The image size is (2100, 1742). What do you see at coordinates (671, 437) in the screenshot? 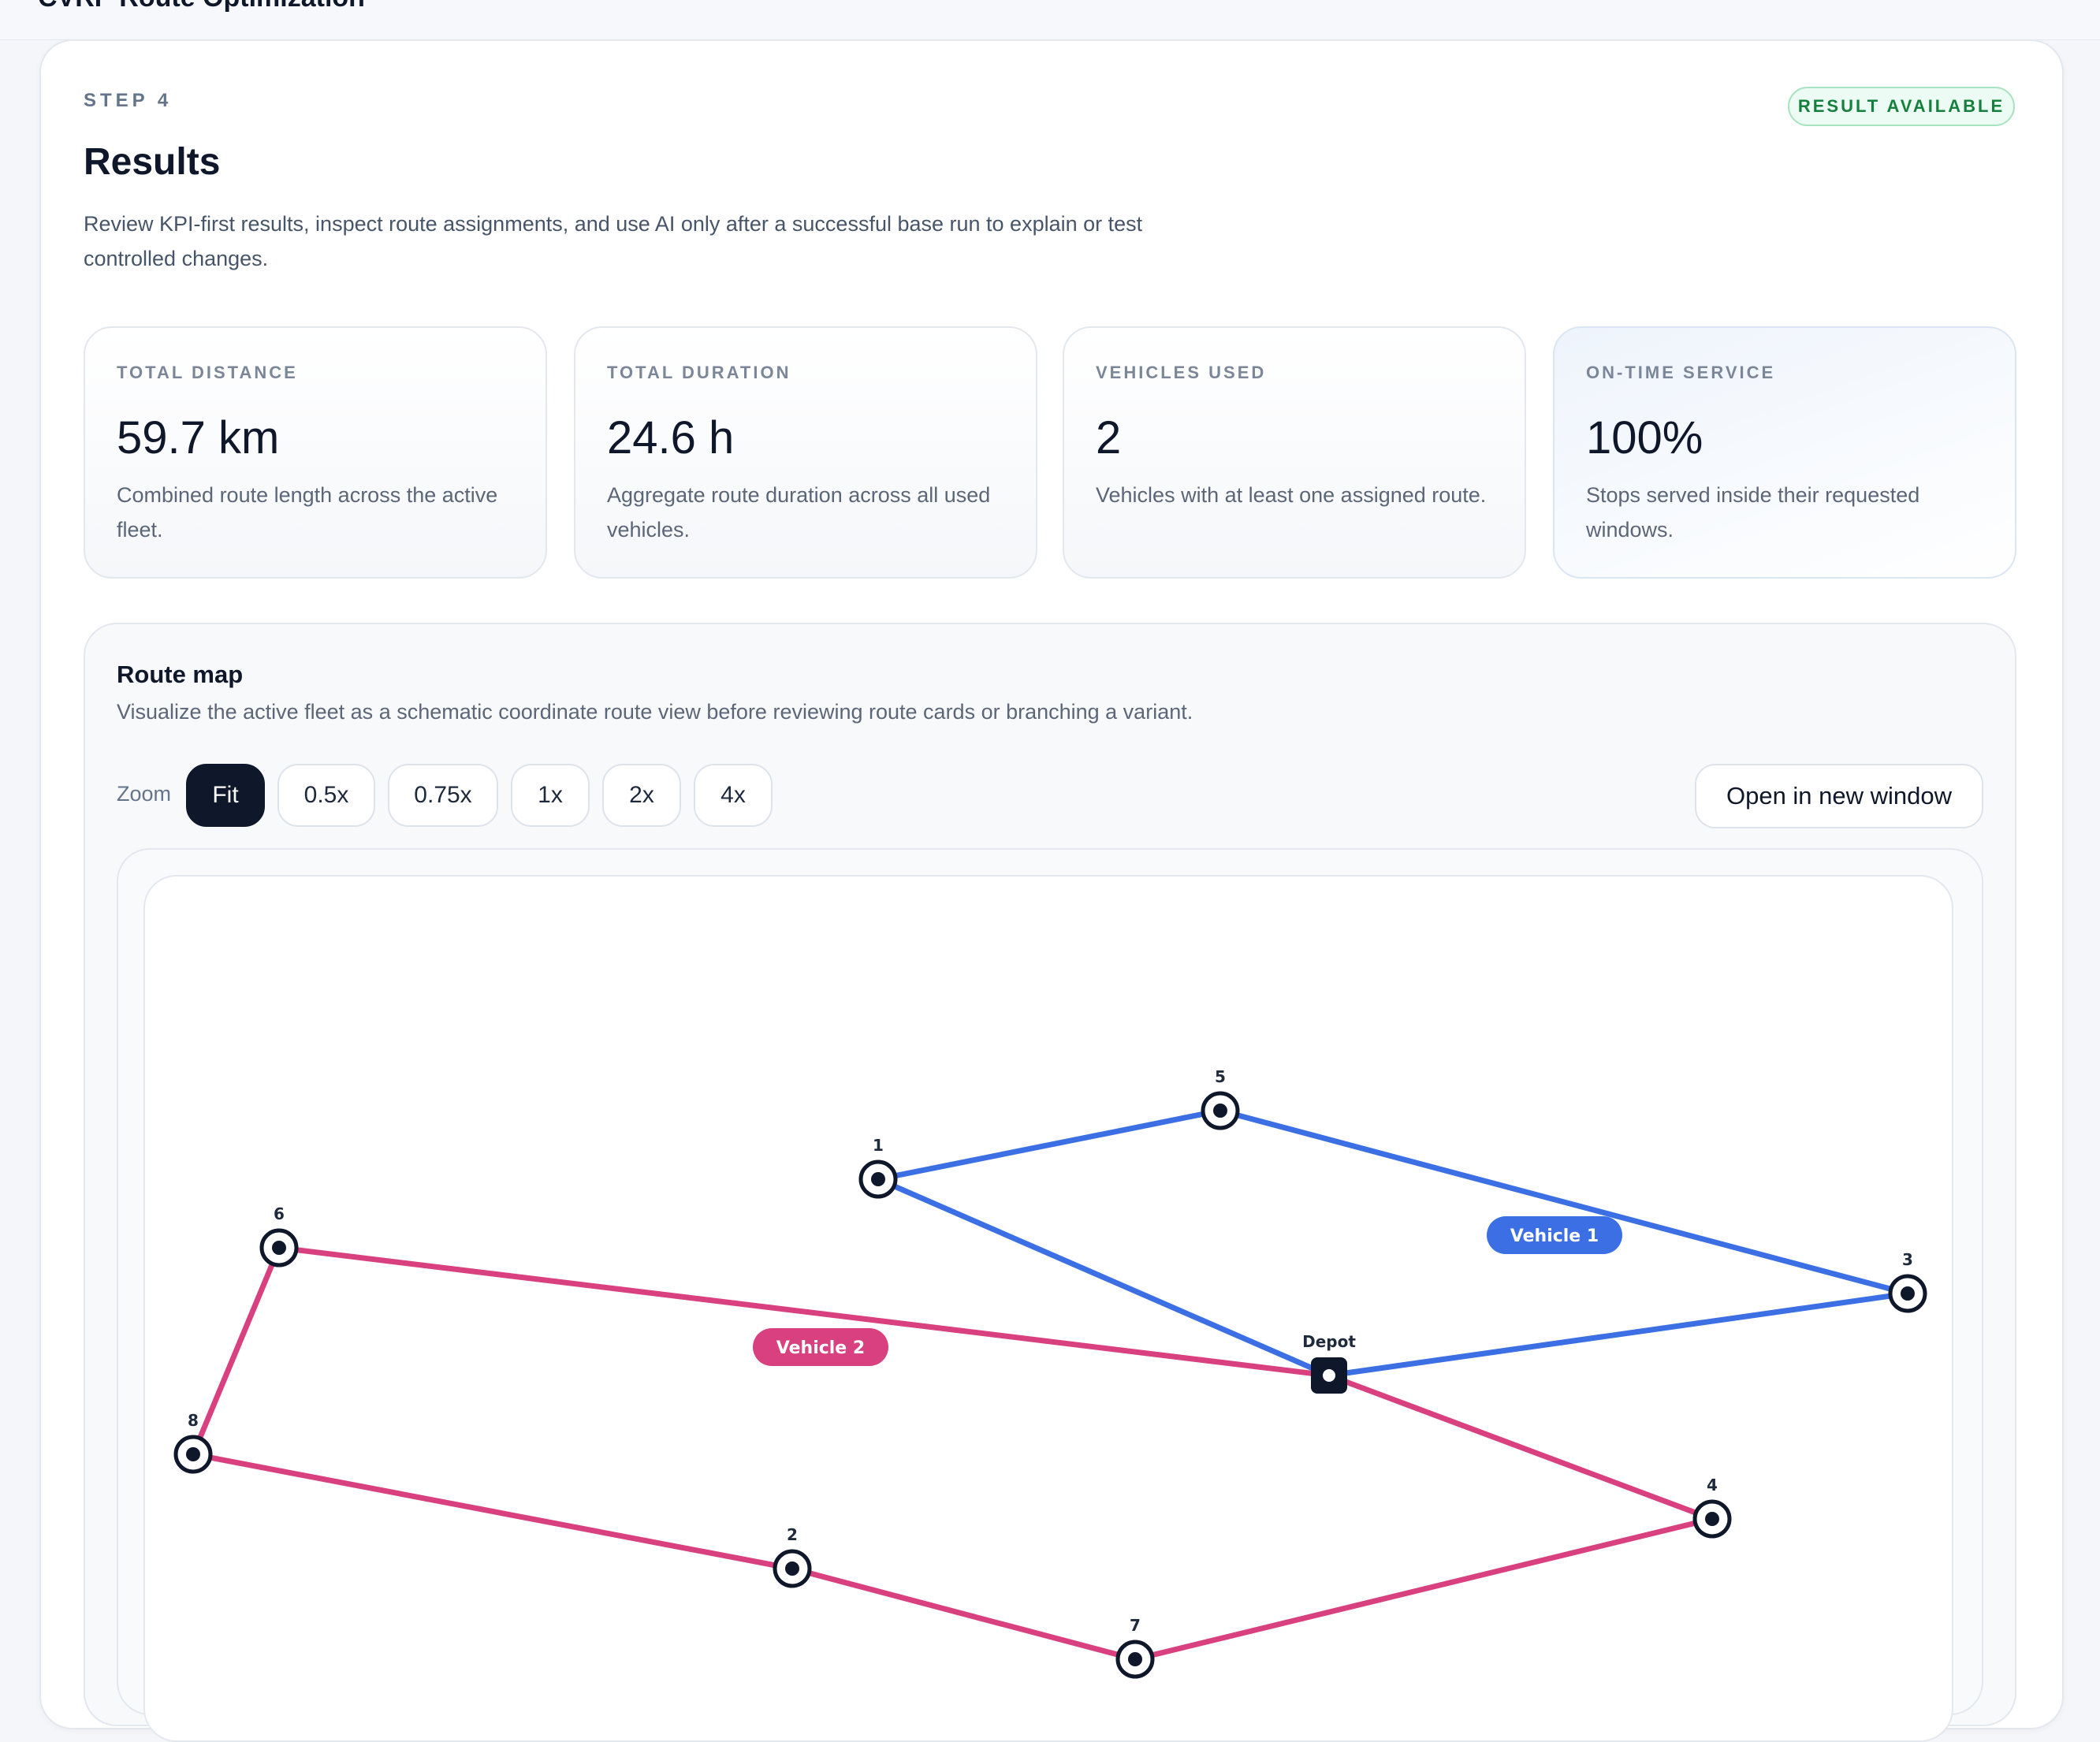
I see `kpi-value: 24.6 h` at bounding box center [671, 437].